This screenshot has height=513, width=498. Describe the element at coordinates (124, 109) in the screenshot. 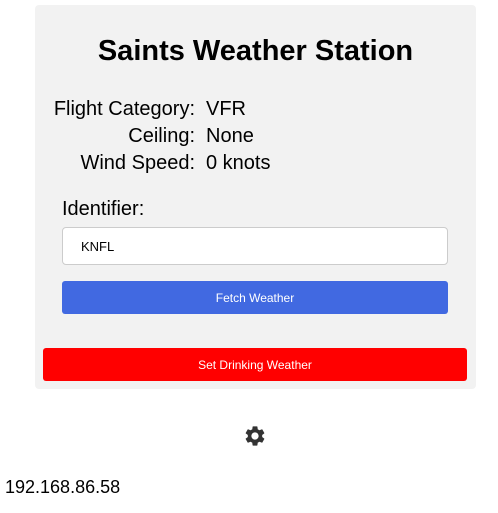

I see `flight-category-label: Flight Category:` at that location.